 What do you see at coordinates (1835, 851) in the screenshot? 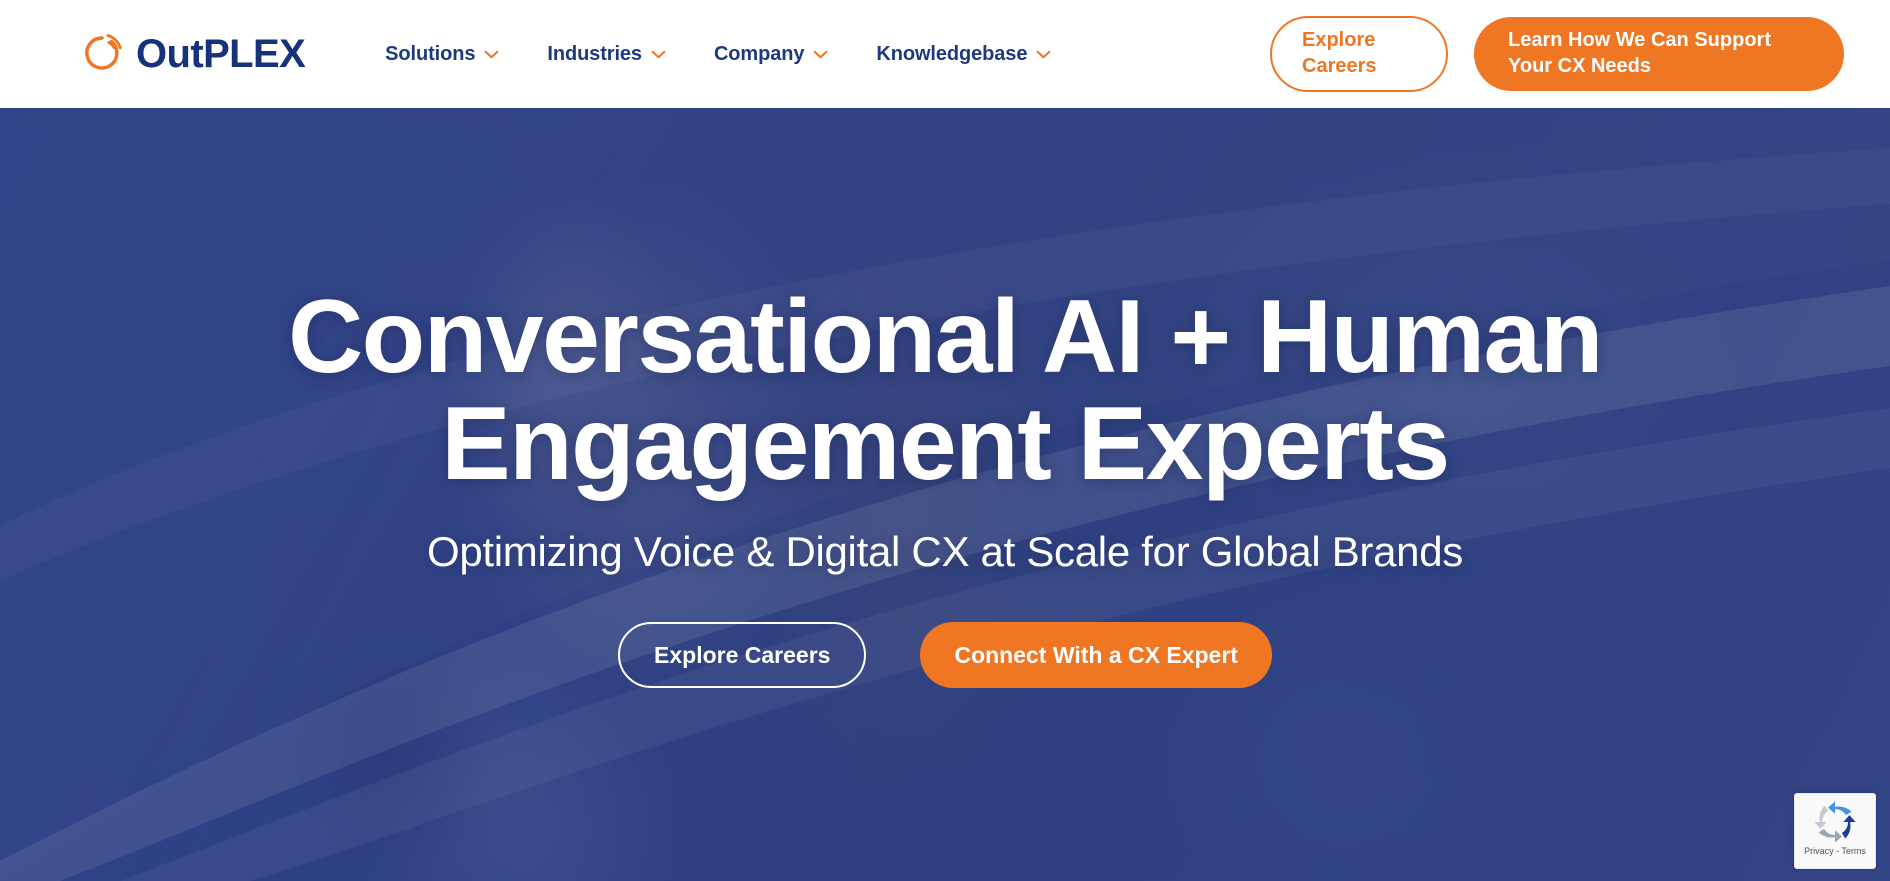
I see `recaptcha-terms-label: Privacy - Terms` at bounding box center [1835, 851].